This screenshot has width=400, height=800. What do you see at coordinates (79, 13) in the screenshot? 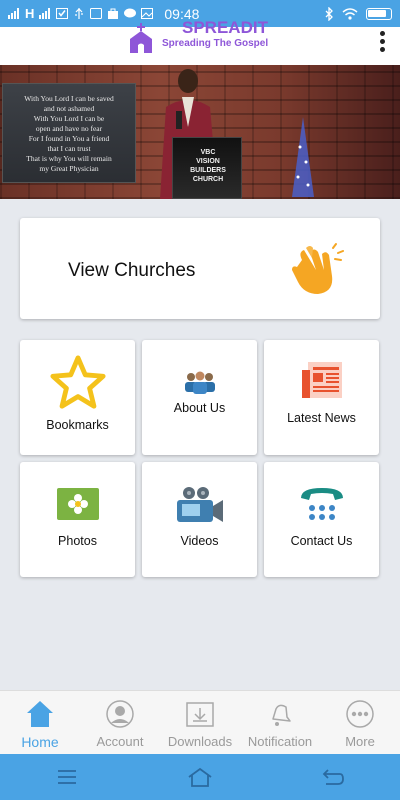
I see `usb-icon` at bounding box center [79, 13].